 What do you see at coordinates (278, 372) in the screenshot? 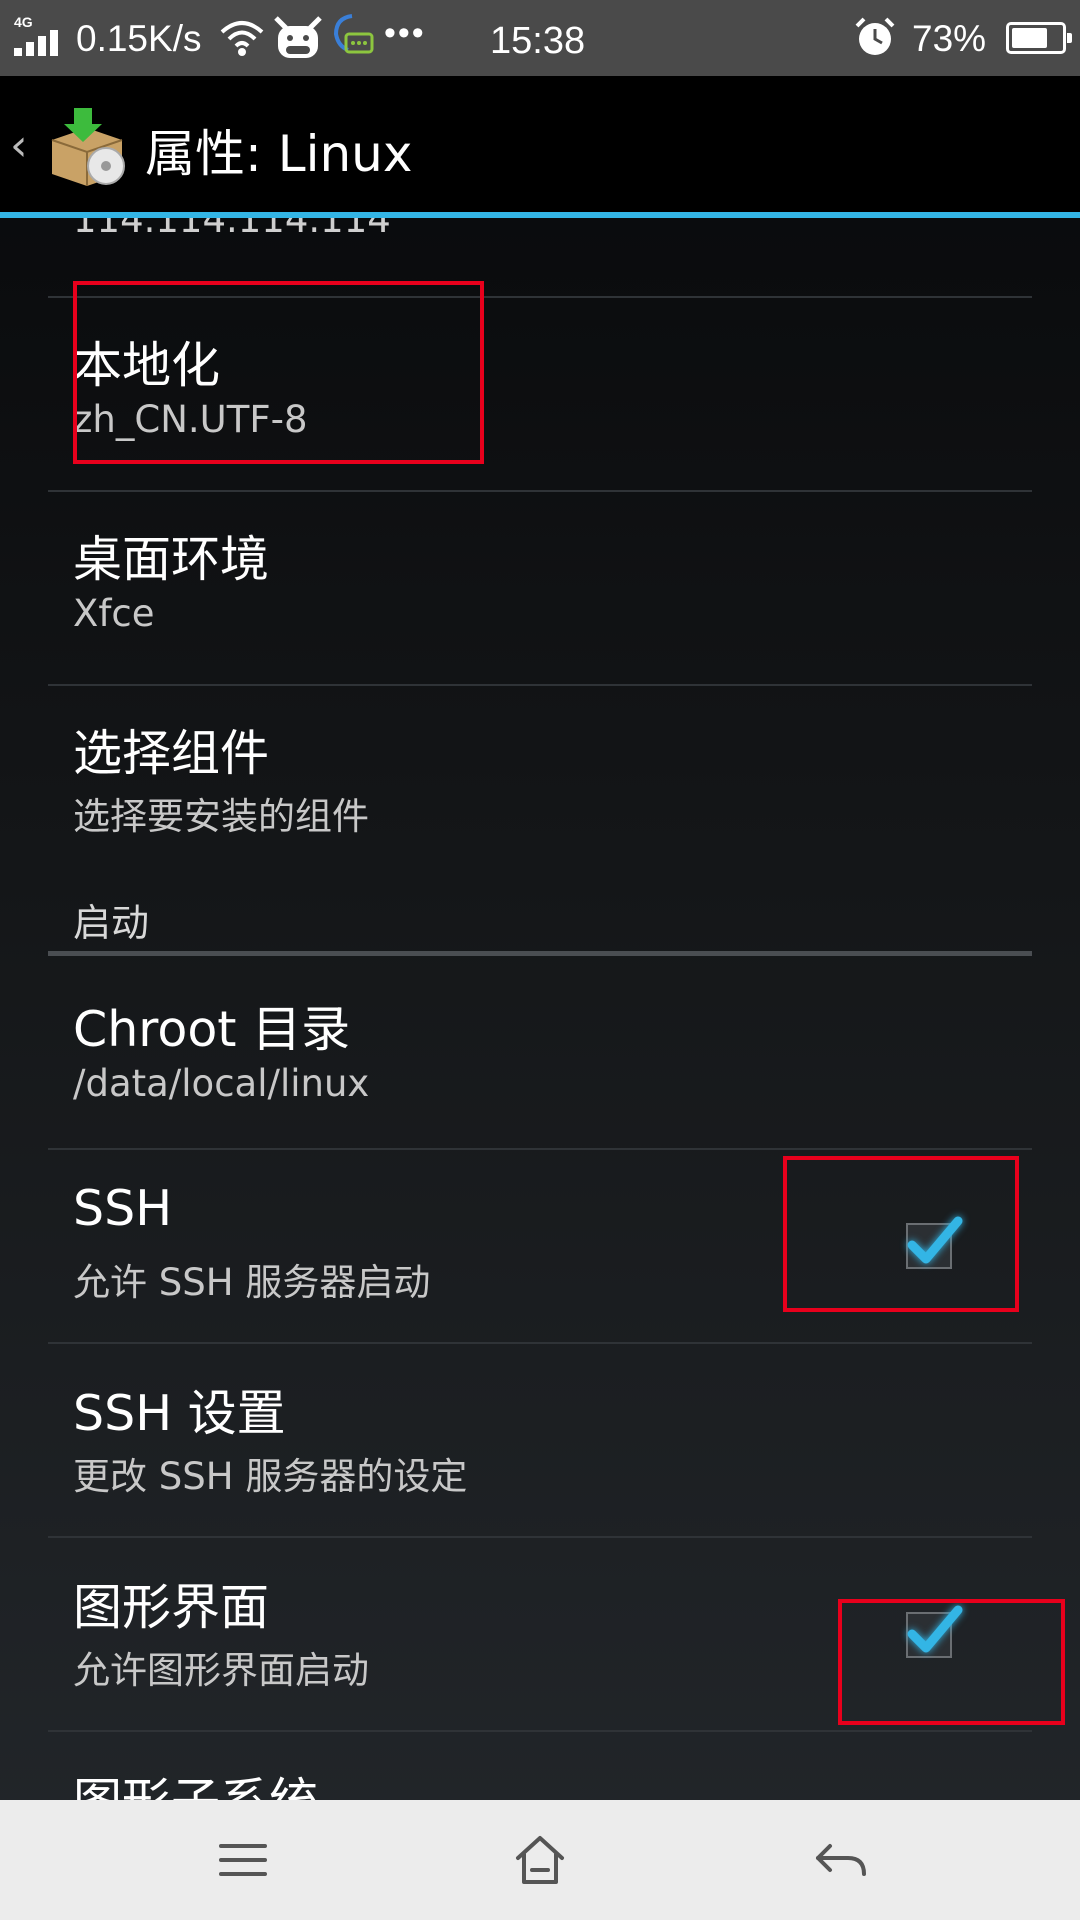
I see `highlight-box-locale` at bounding box center [278, 372].